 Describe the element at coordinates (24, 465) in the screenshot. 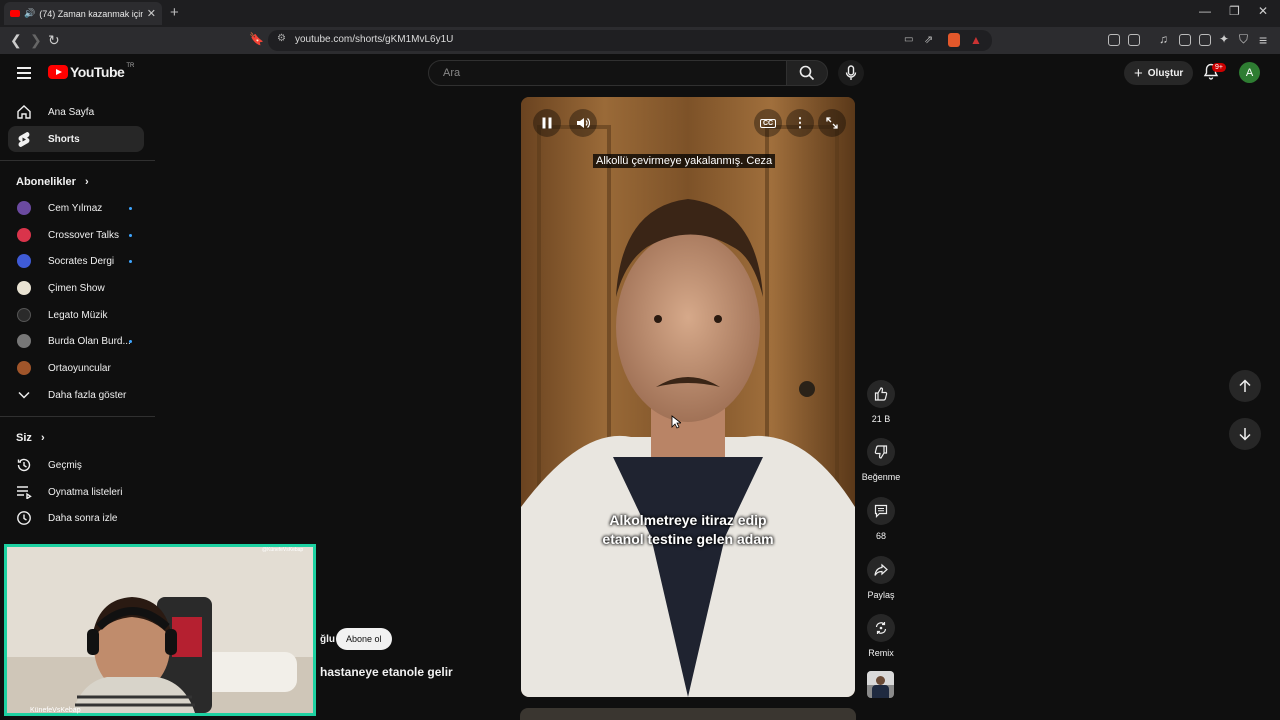

I see `history-icon` at that location.